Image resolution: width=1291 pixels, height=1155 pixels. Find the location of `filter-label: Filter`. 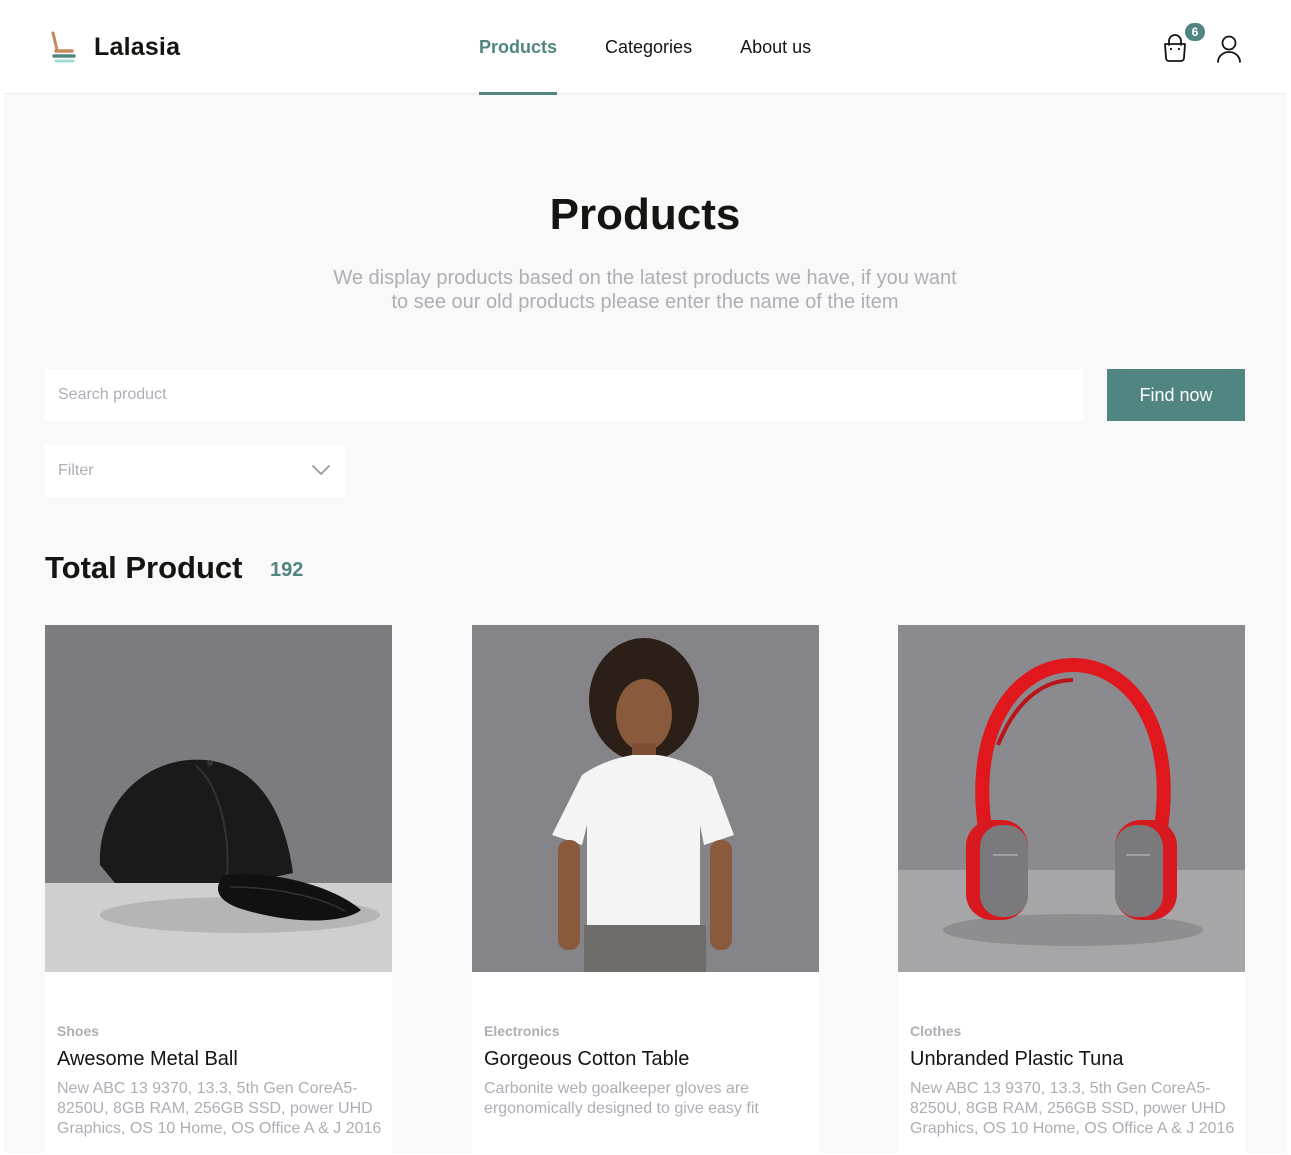

filter-label: Filter is located at coordinates (76, 470).